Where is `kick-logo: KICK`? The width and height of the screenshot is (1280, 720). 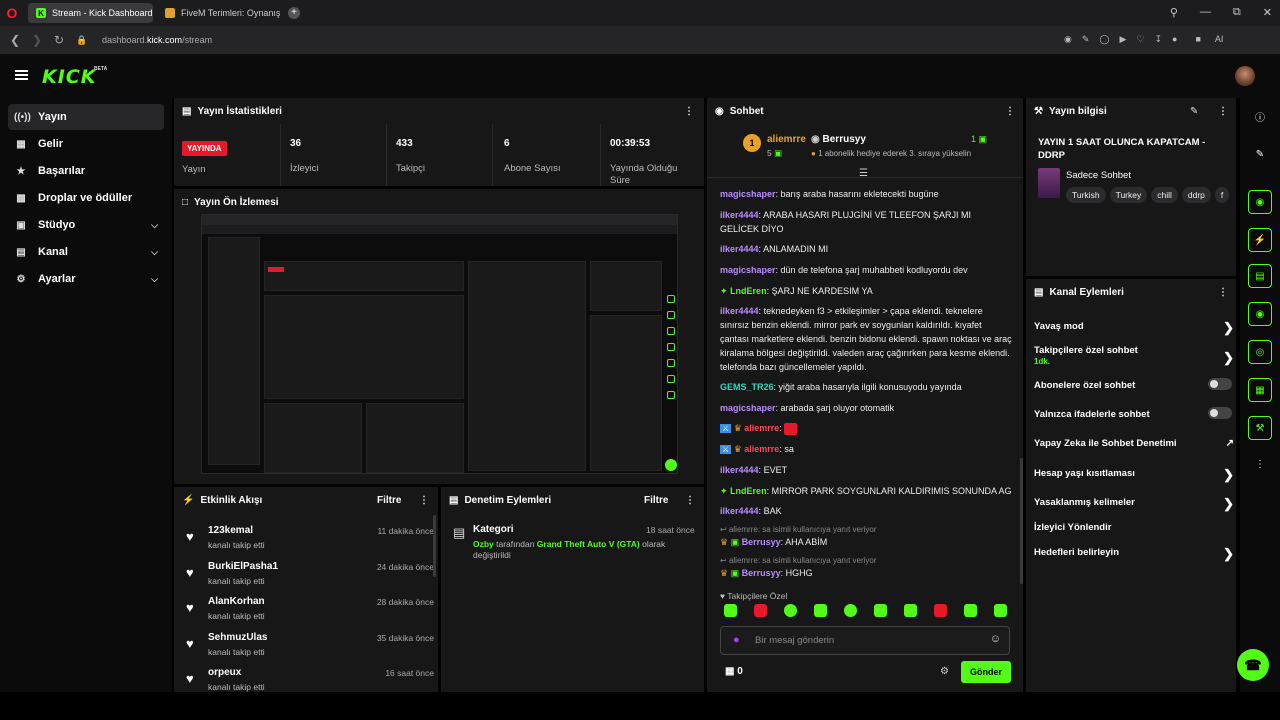 kick-logo: KICK is located at coordinates (69, 77).